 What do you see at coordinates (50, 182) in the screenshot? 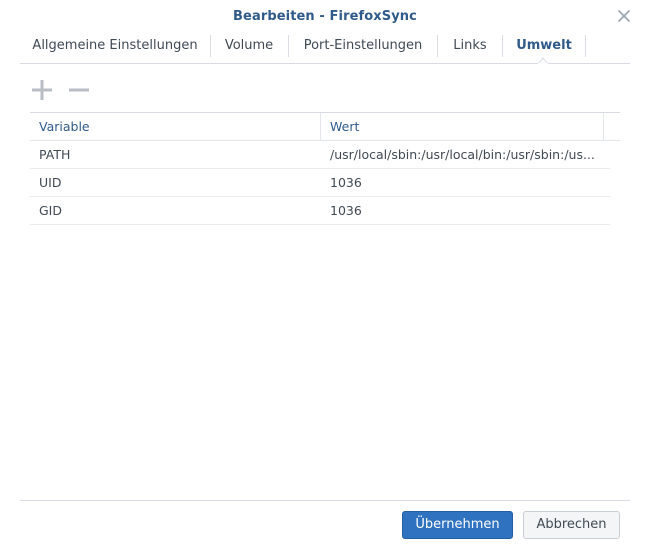
I see `cell-variable: UID` at bounding box center [50, 182].